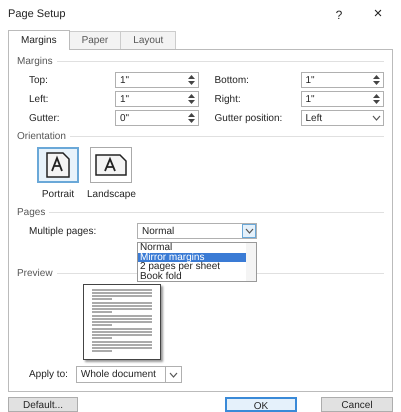  Describe the element at coordinates (39, 81) in the screenshot. I see `field-label: Top:` at that location.